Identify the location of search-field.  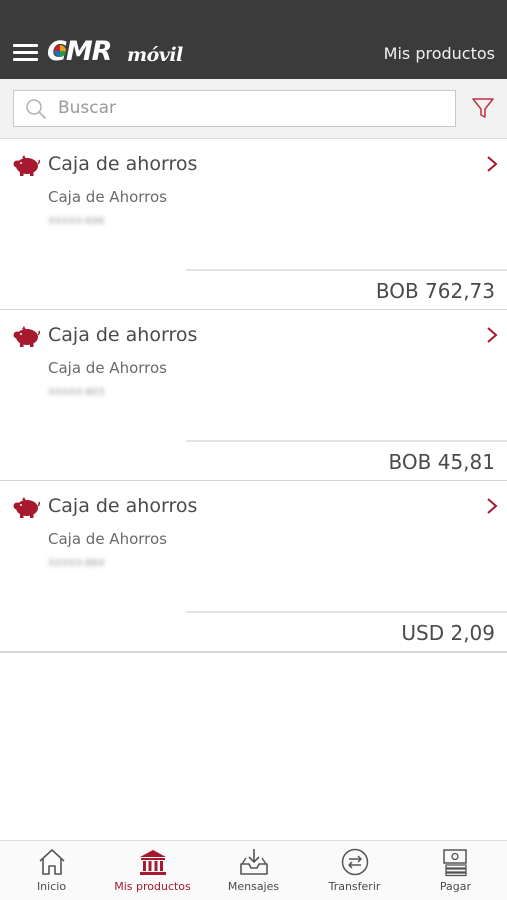
(234, 108).